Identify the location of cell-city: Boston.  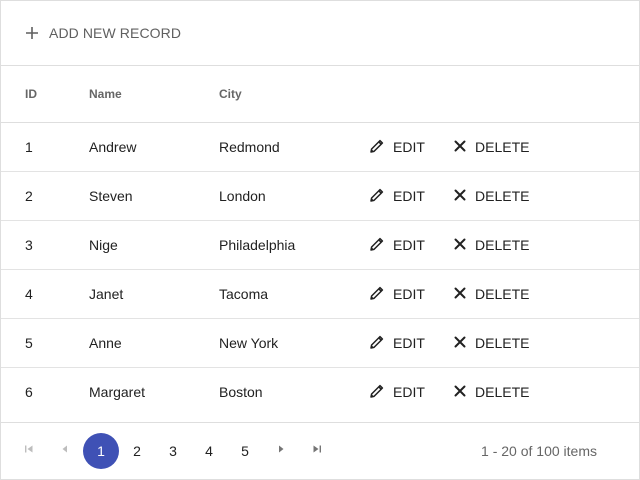
(241, 392).